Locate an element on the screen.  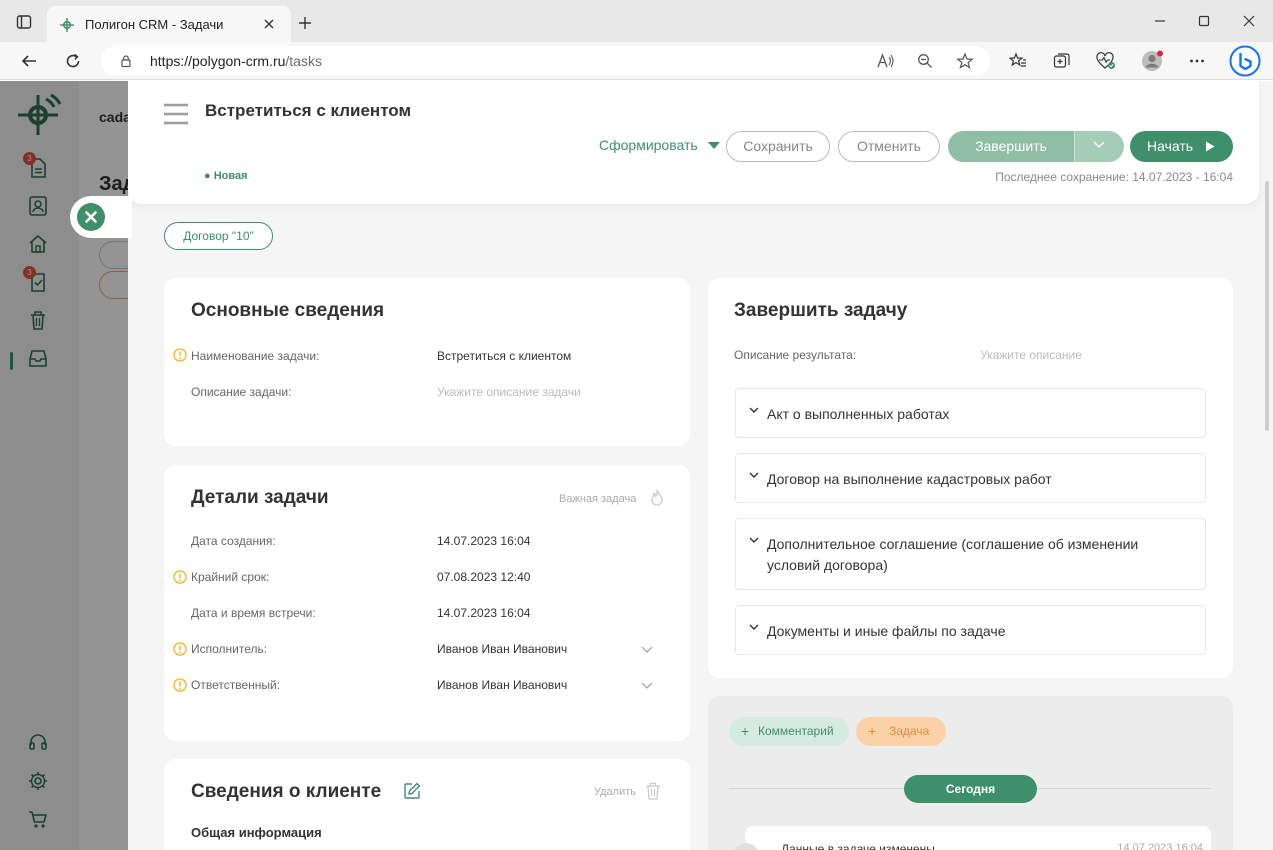
accordion-label: Акт о выполненных работах is located at coordinates (858, 414).